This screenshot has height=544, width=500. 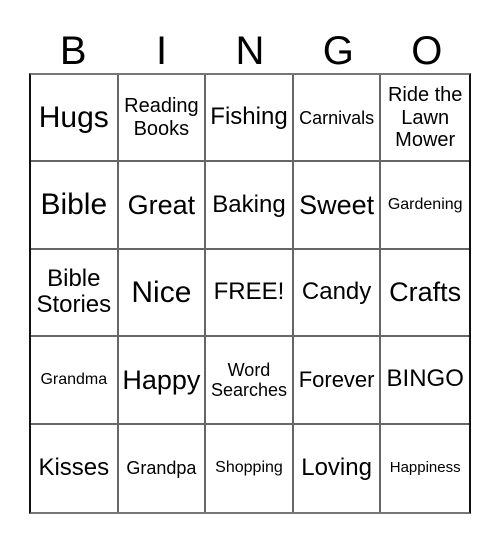 What do you see at coordinates (425, 119) in the screenshot?
I see `bingo-cell: Ride the Lawn Mower` at bounding box center [425, 119].